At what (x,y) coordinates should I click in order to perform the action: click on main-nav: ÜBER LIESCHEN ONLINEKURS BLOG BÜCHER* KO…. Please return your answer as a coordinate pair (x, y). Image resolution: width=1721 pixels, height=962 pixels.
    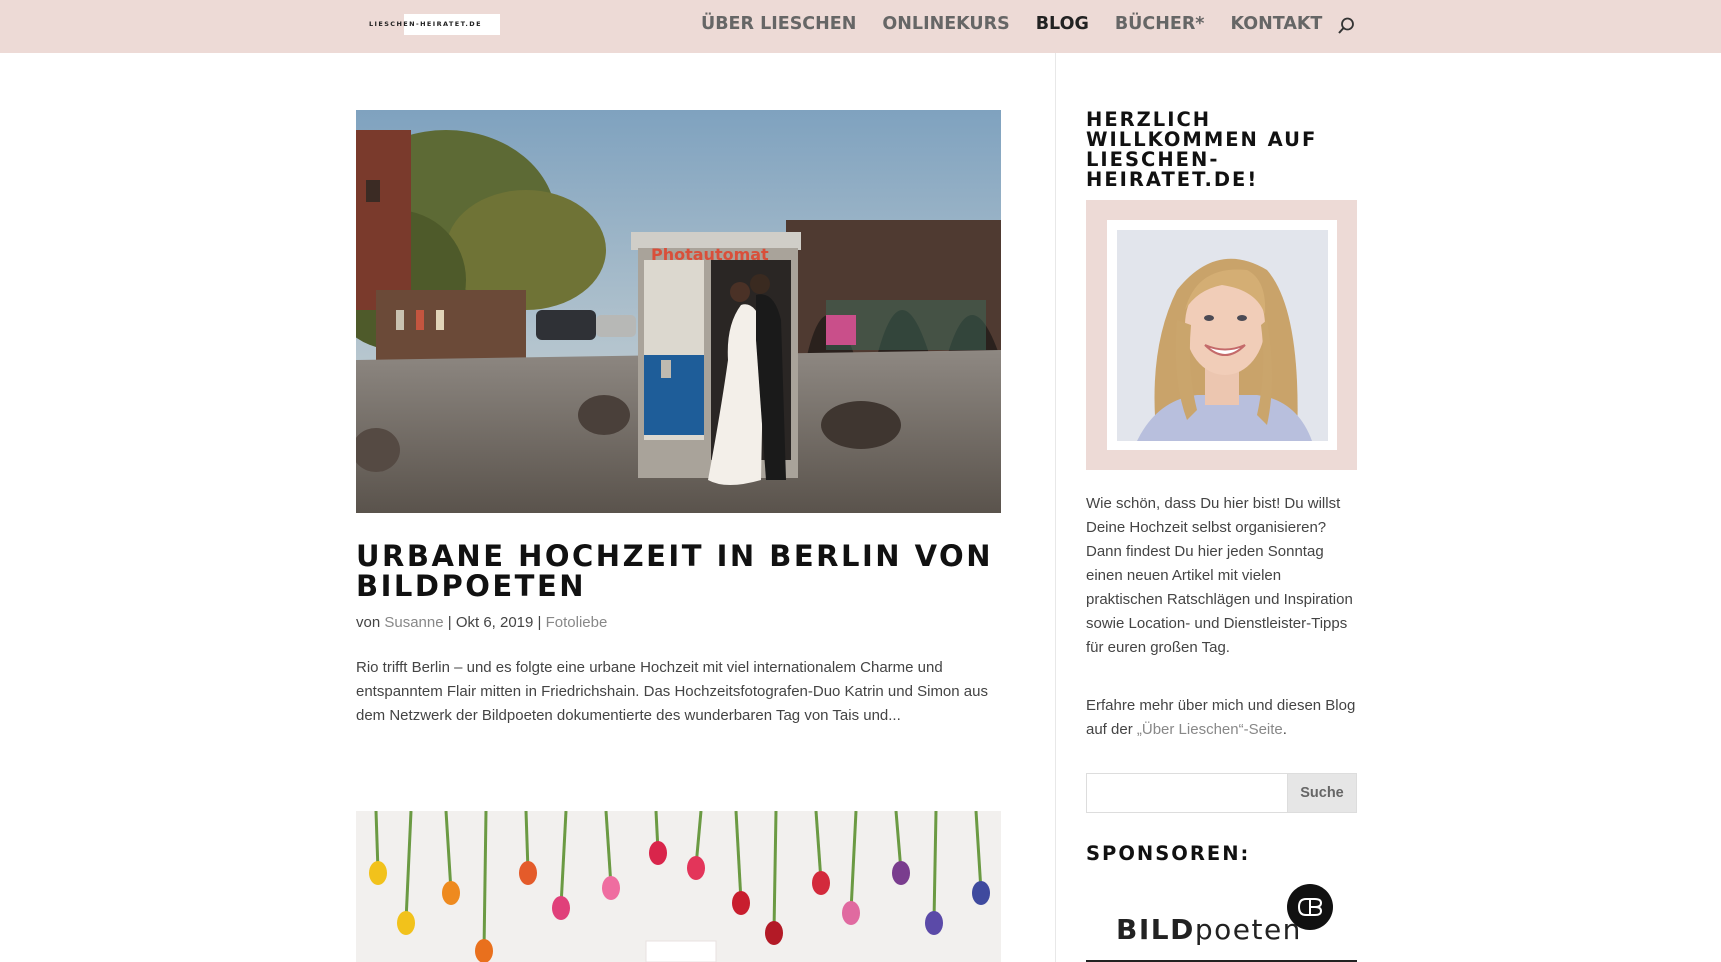
    Looking at the image, I should click on (1024, 24).